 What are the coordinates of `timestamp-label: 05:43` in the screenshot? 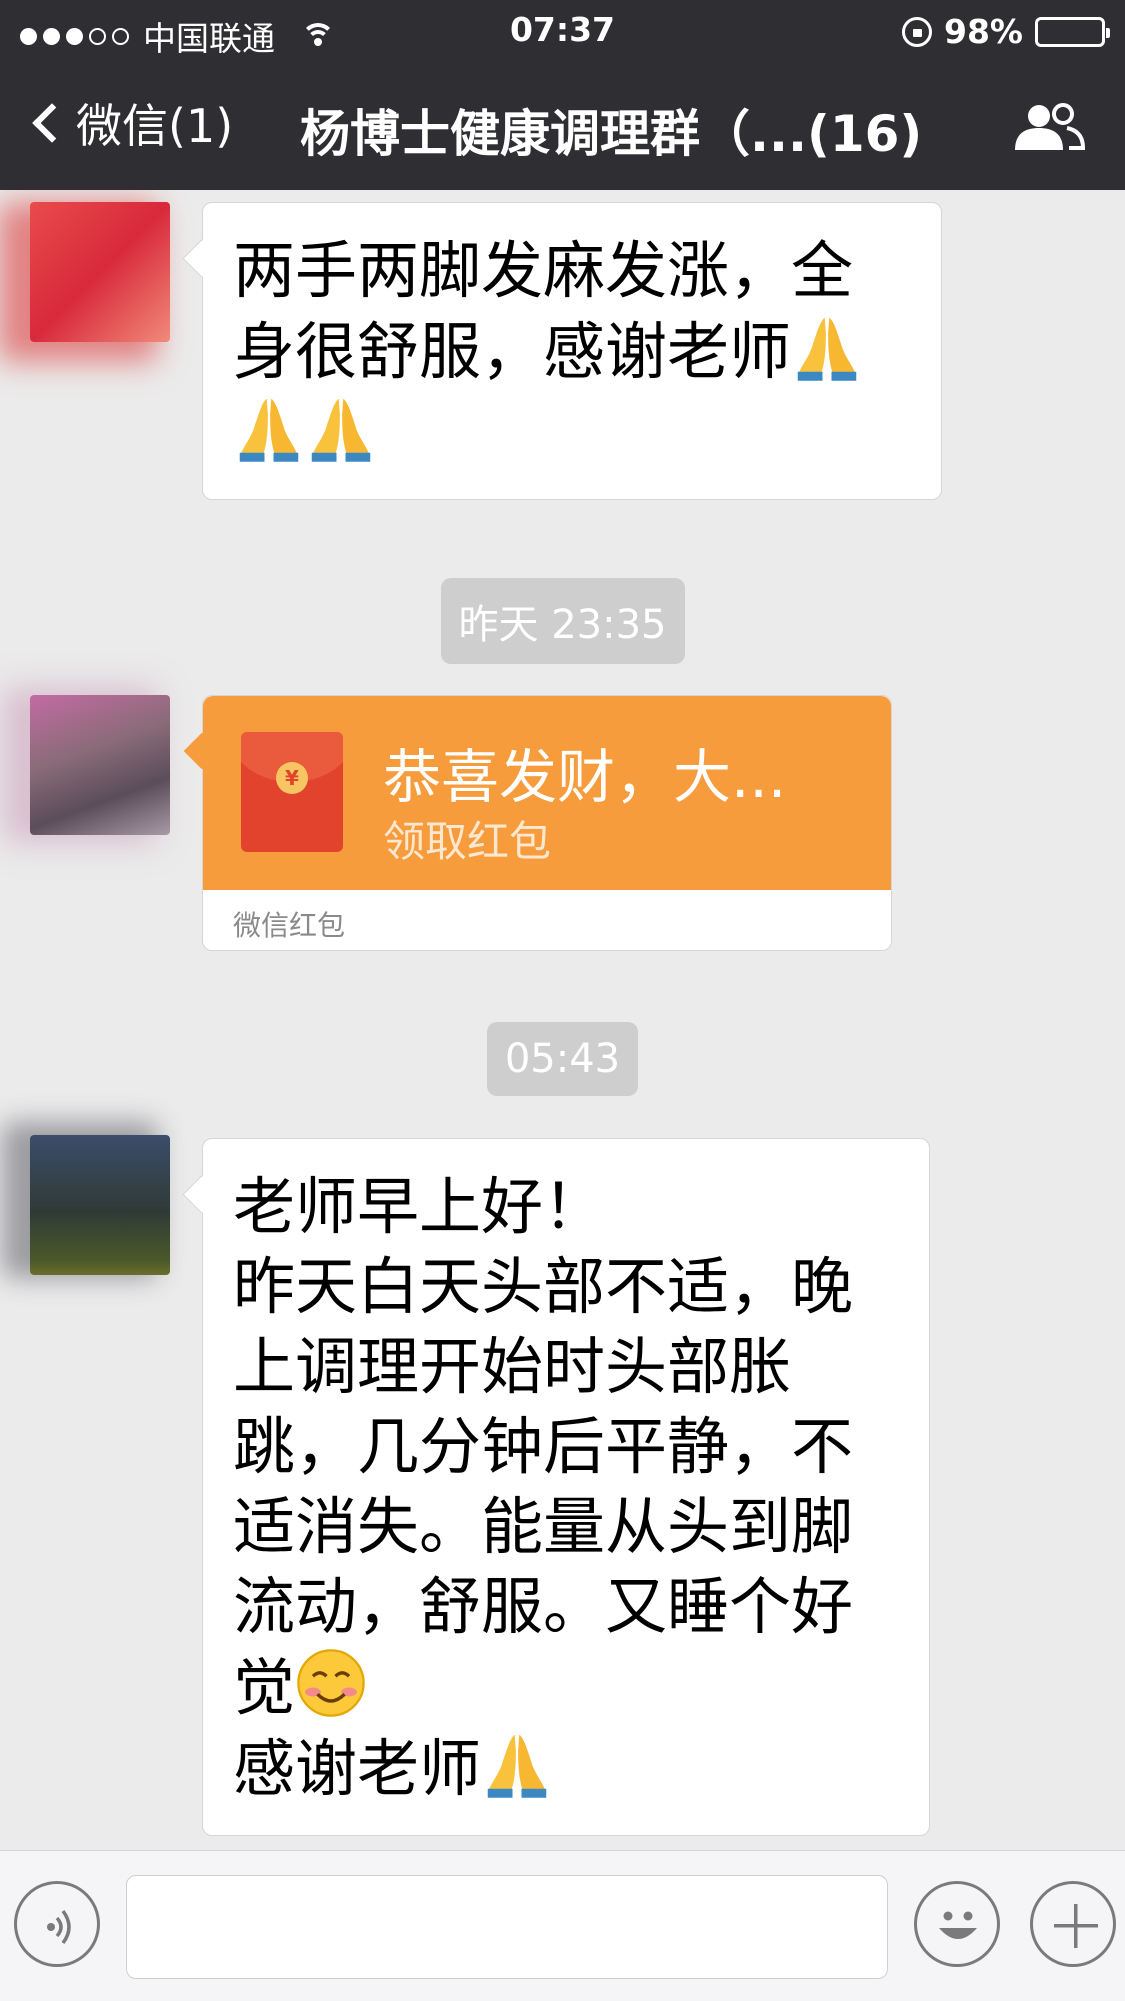 It's located at (562, 1059).